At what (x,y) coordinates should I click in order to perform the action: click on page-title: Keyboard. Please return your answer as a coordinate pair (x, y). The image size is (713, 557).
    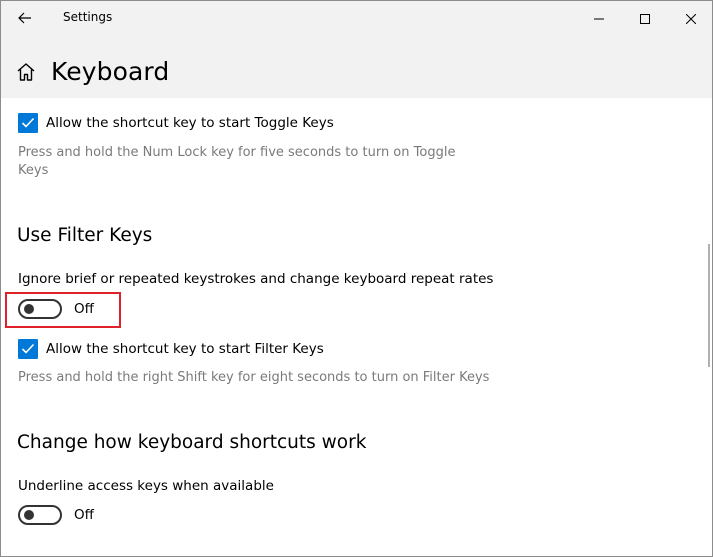
    Looking at the image, I should click on (110, 71).